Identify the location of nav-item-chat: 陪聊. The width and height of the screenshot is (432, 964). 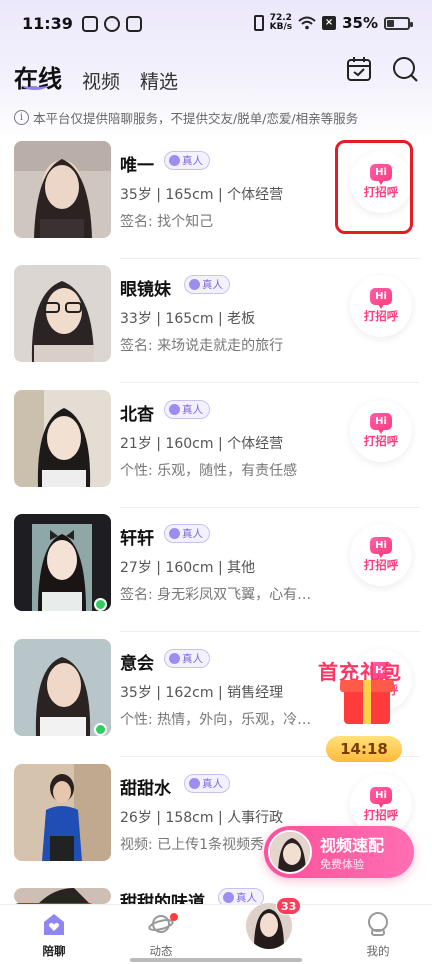
(54, 935).